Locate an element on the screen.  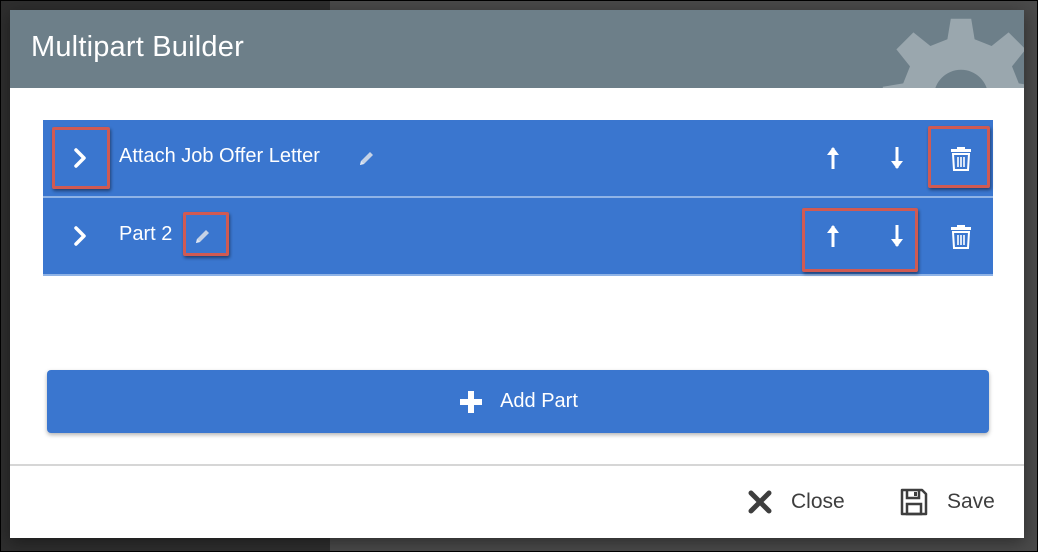
gear-icon is located at coordinates (953, 53).